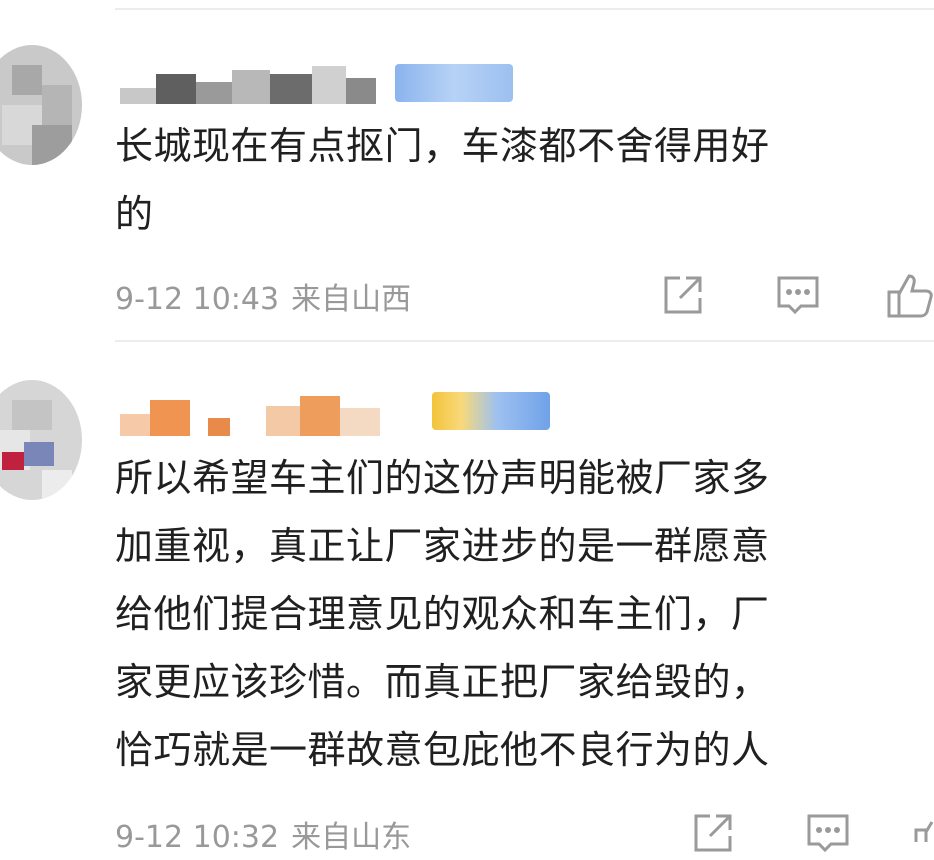 This screenshot has height=860, width=934. I want to click on comment-region: 来自山东, so click(351, 837).